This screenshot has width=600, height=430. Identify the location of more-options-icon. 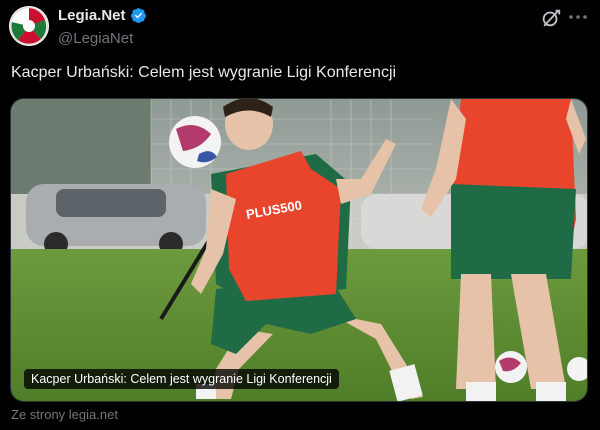
(578, 17).